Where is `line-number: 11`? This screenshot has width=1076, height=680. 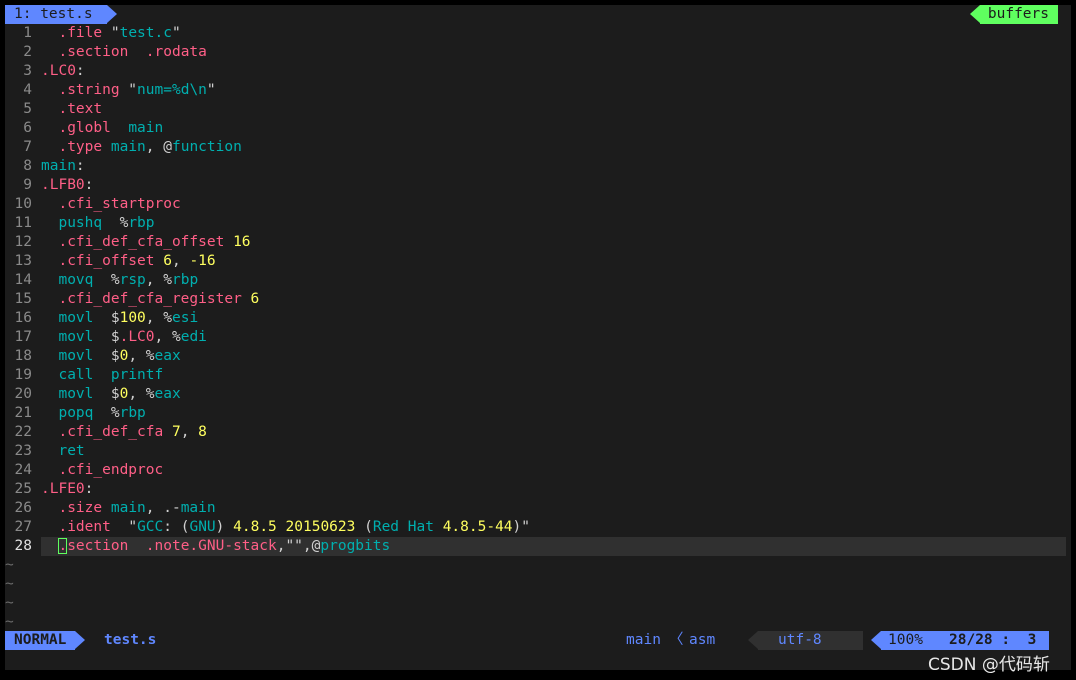 line-number: 11 is located at coordinates (23, 223).